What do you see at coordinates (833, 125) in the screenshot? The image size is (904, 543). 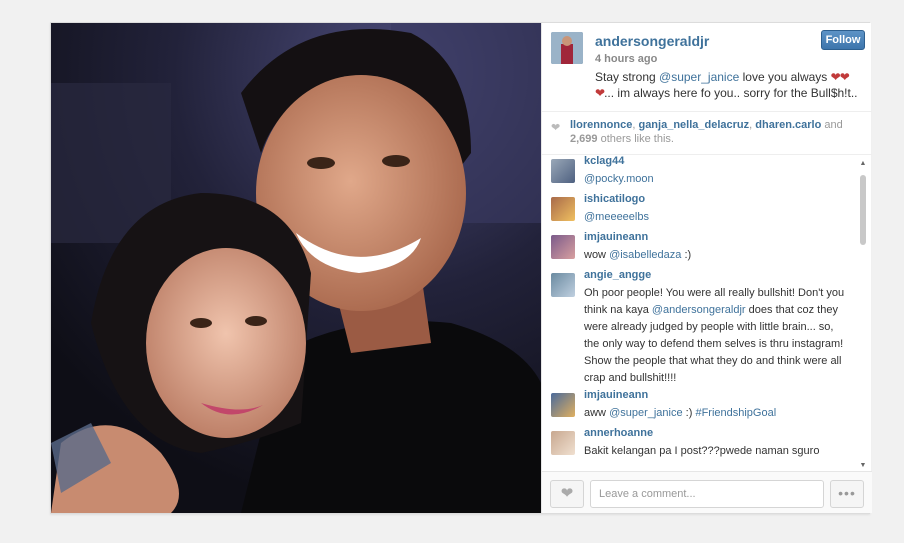 I see `likes-and: and` at bounding box center [833, 125].